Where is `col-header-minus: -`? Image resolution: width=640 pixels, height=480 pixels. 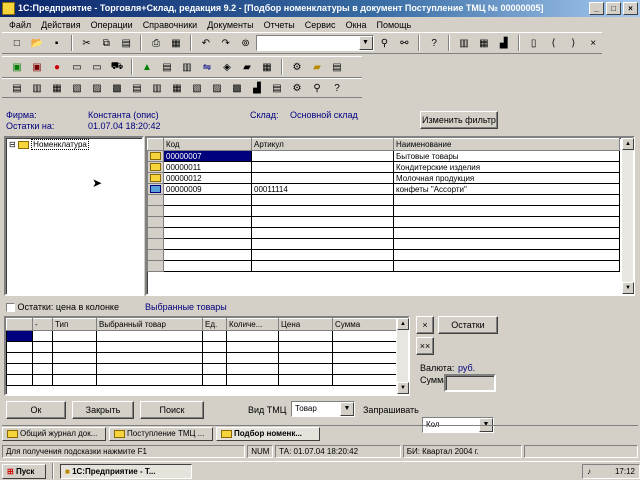
col-header-minus: - is located at coordinates (42, 324).